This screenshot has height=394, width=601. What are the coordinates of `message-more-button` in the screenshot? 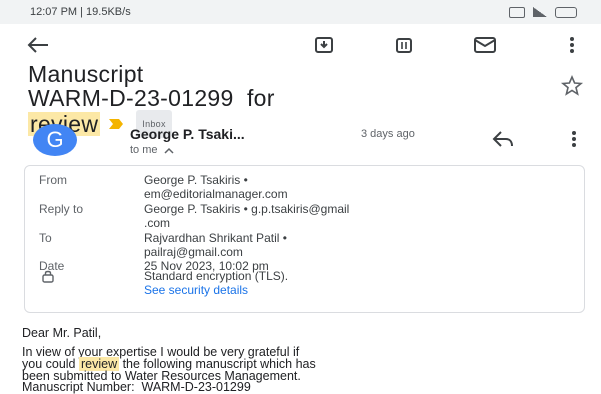 It's located at (574, 139).